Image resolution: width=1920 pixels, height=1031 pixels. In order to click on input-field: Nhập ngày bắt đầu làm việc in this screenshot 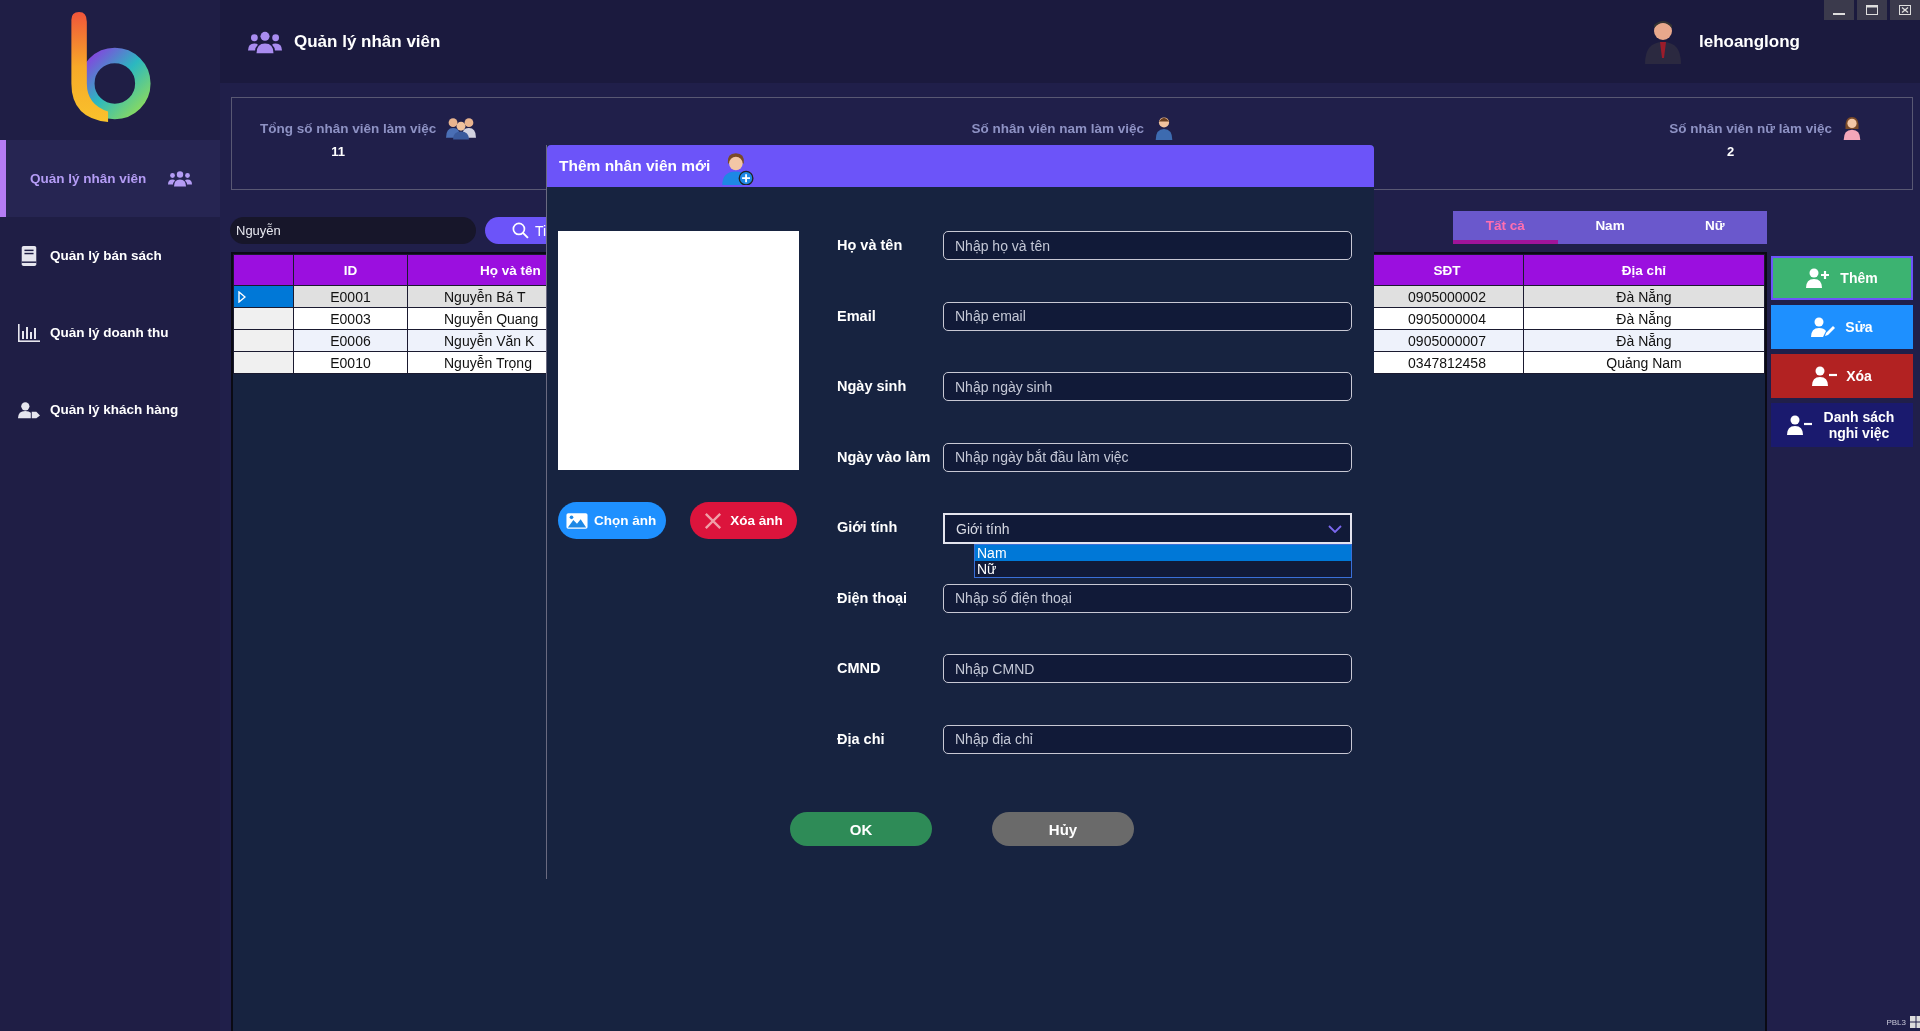, I will do `click(1147, 457)`.